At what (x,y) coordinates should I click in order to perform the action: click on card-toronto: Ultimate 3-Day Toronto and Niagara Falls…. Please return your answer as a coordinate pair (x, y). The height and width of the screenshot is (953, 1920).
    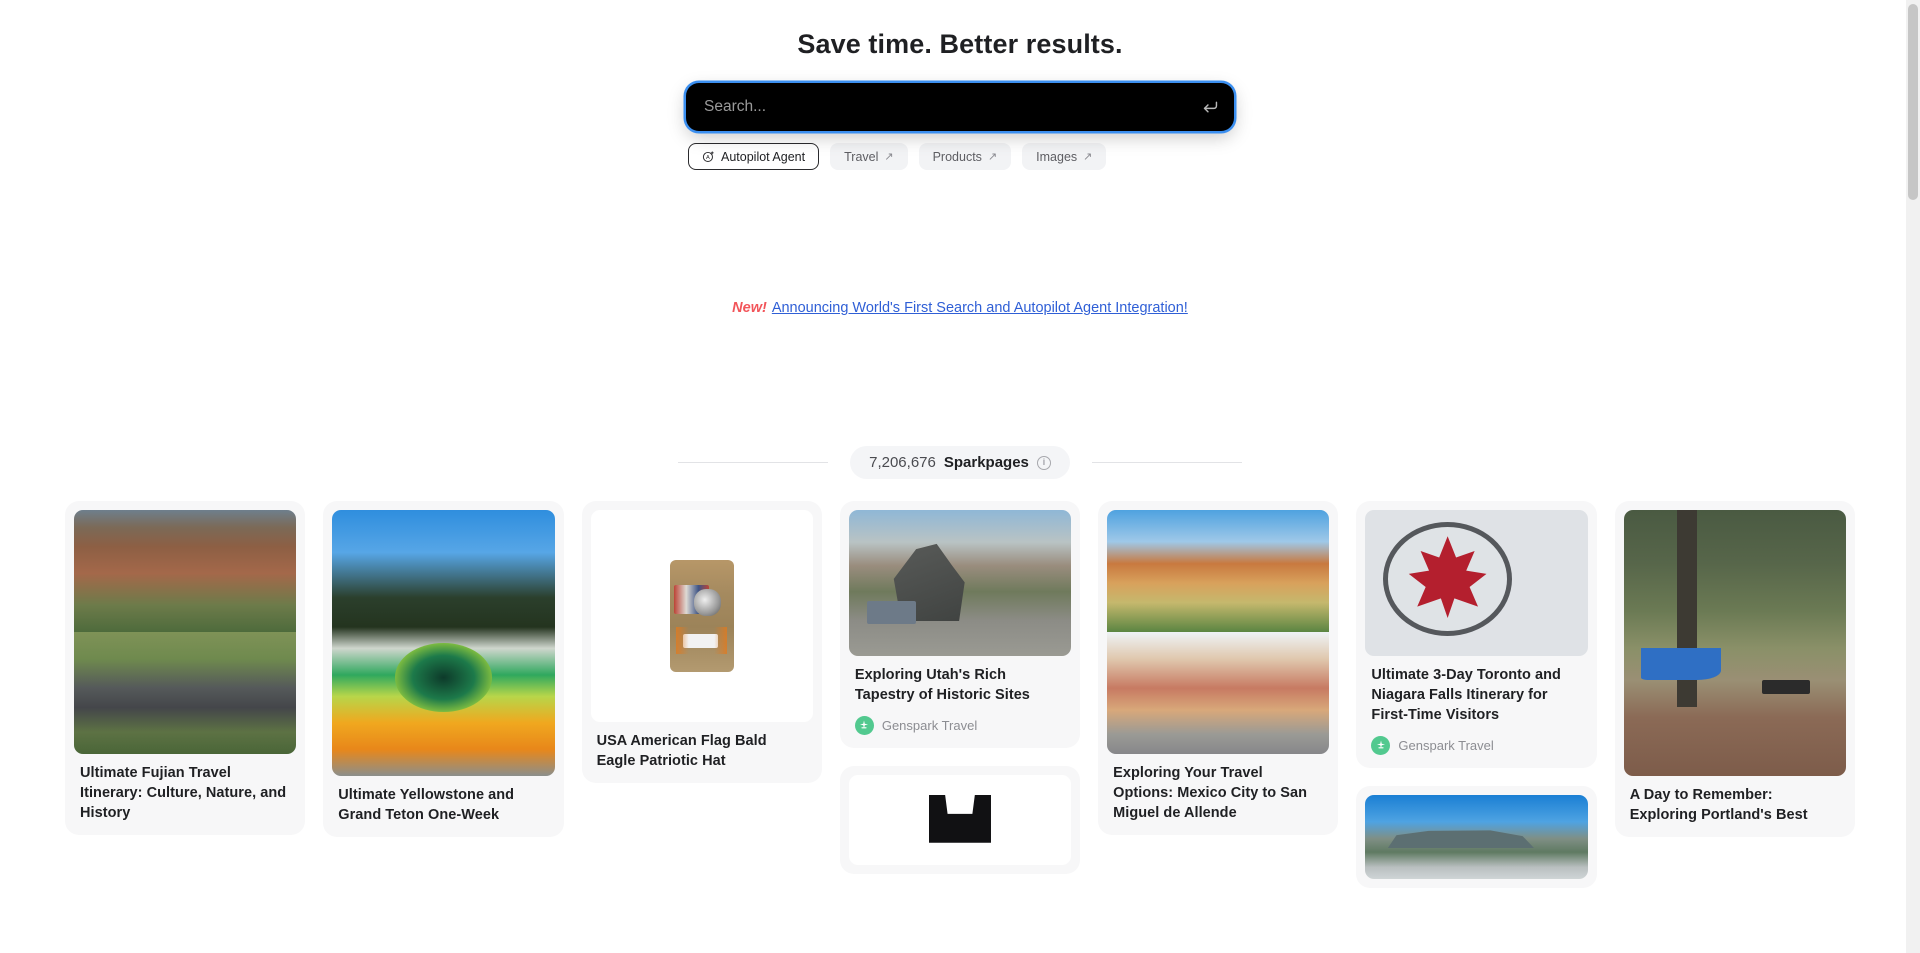
    Looking at the image, I should click on (1476, 634).